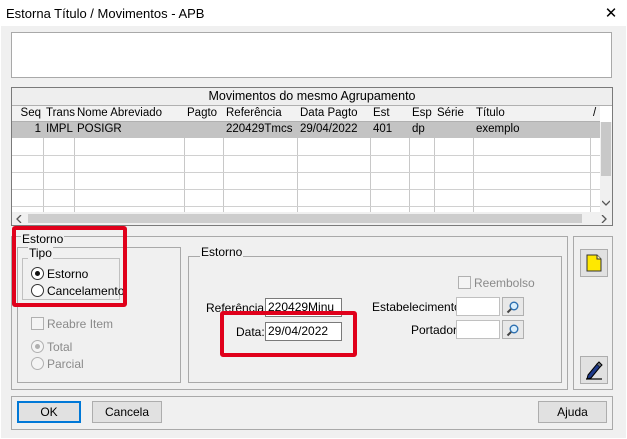 Image resolution: width=627 pixels, height=439 pixels. I want to click on note-button, so click(594, 263).